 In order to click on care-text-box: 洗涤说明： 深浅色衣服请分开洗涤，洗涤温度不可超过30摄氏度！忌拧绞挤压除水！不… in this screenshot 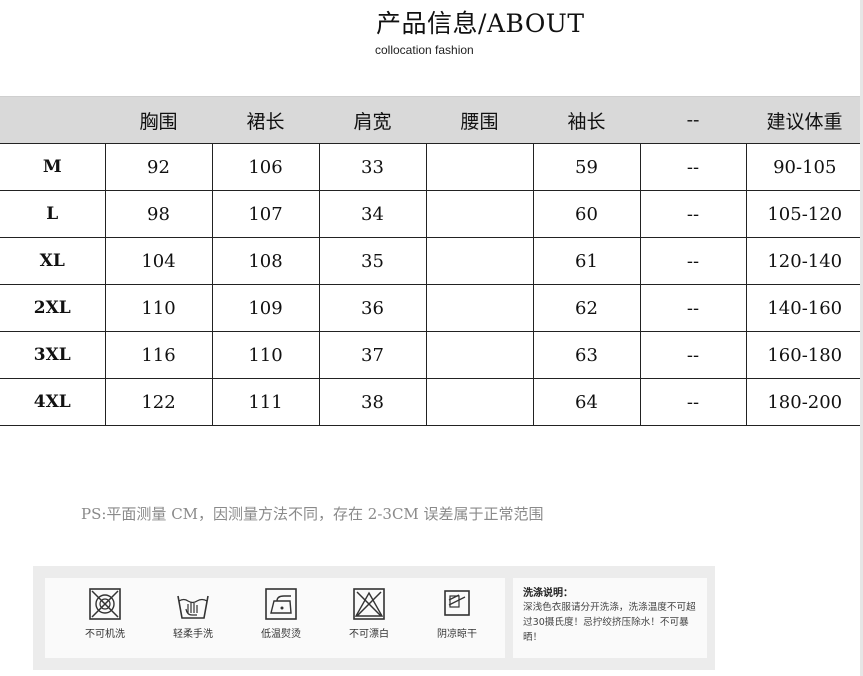, I will do `click(610, 618)`.